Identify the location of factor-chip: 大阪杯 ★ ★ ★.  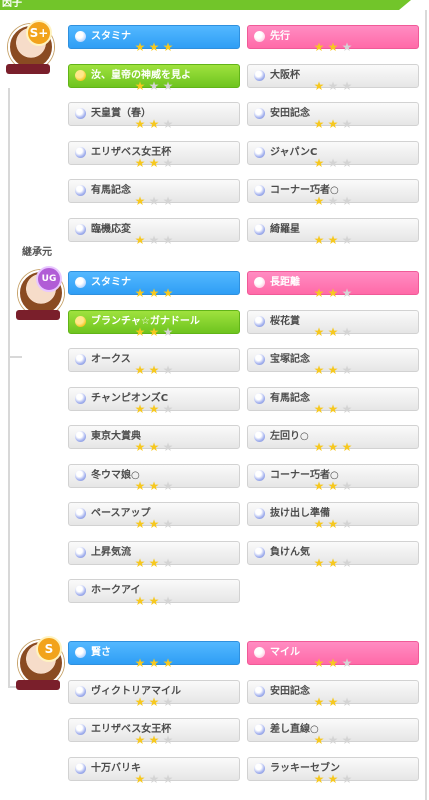
(333, 78).